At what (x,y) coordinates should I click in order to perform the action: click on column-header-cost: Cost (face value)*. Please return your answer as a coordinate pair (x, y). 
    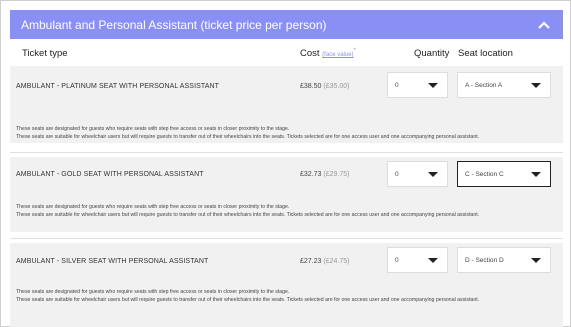
    Looking at the image, I should click on (328, 54).